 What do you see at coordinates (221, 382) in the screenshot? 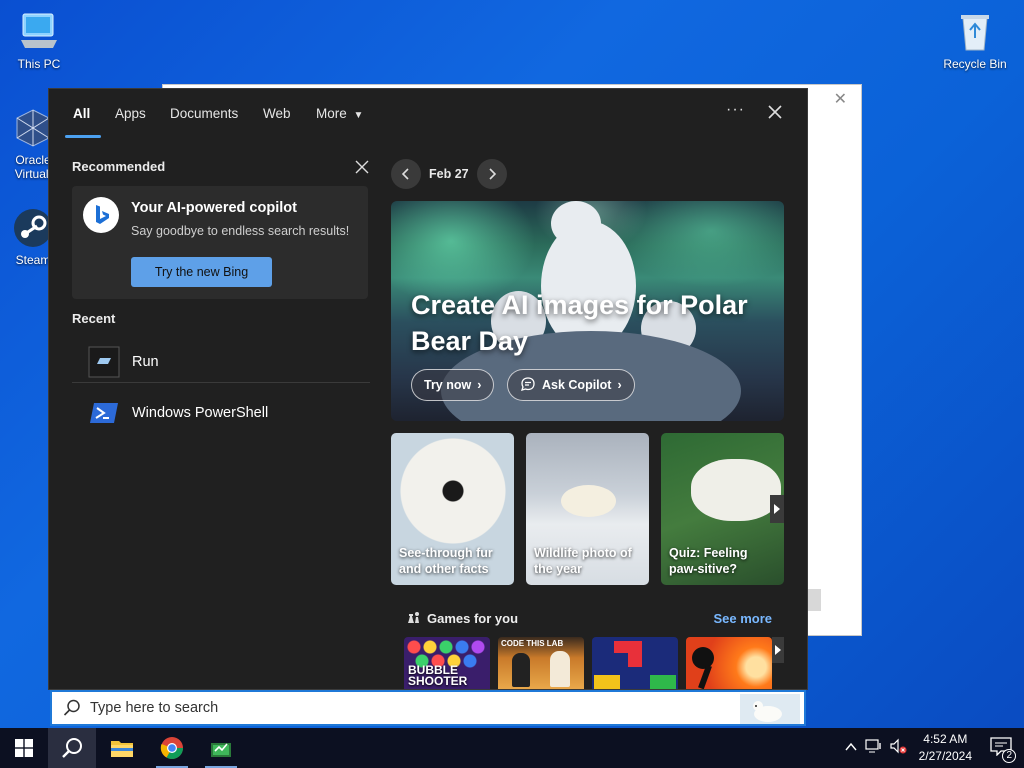
I see `divider` at bounding box center [221, 382].